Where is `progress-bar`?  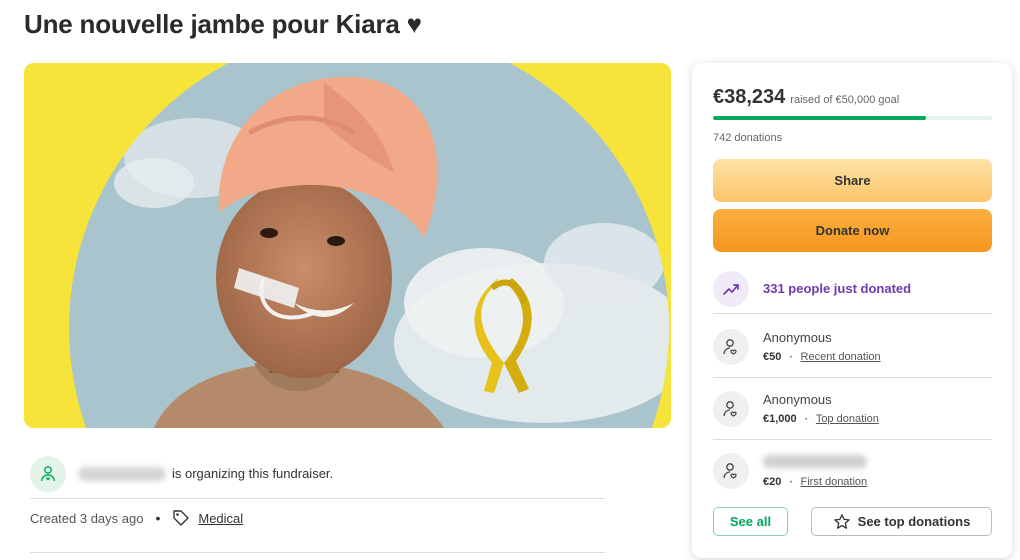
progress-bar is located at coordinates (852, 118).